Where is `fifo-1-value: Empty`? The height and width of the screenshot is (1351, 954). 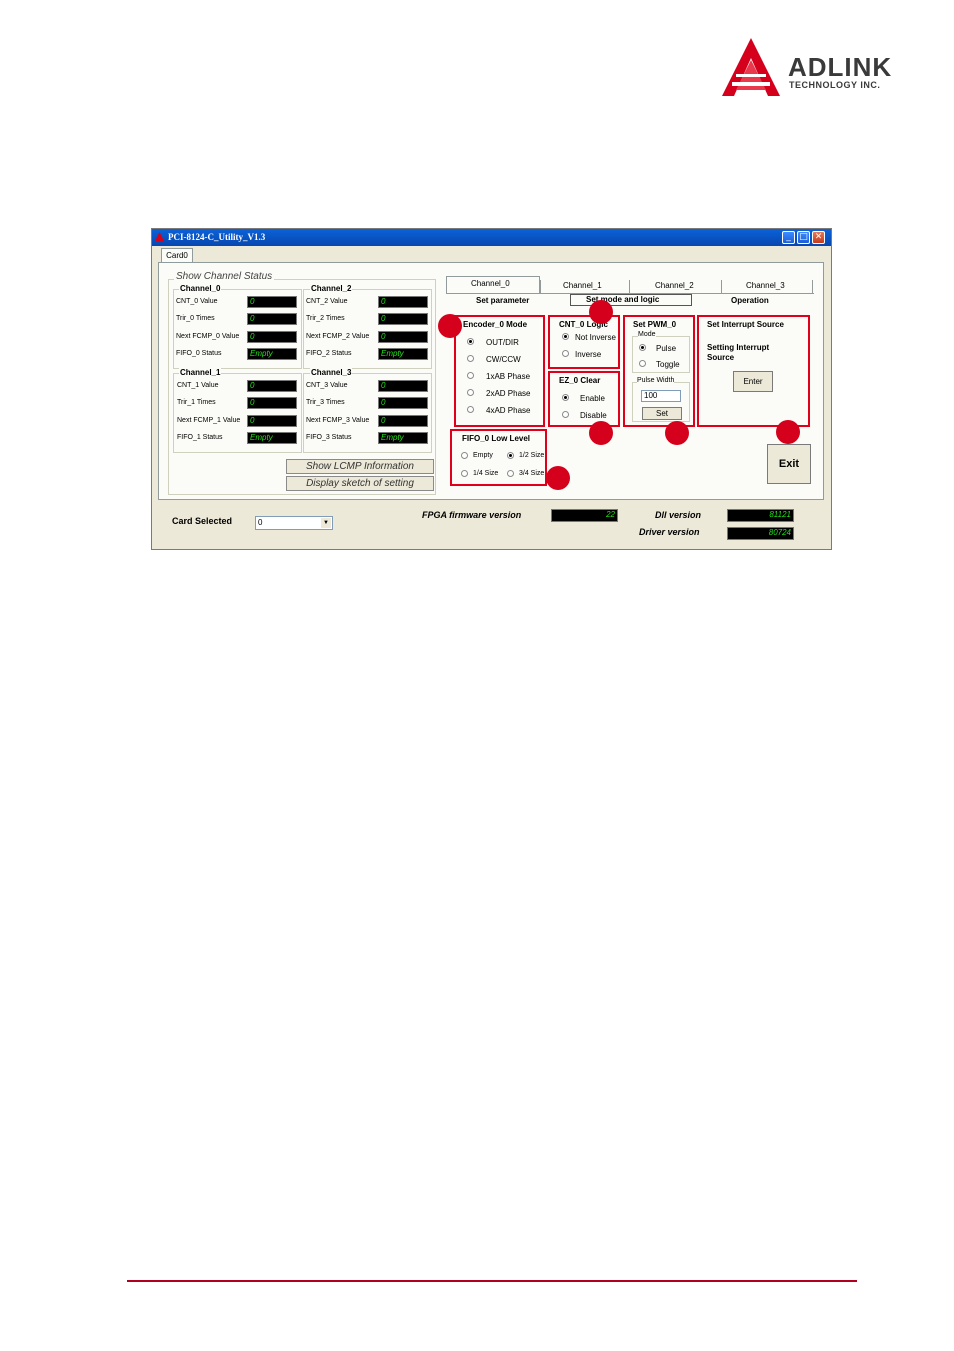 fifo-1-value: Empty is located at coordinates (272, 438).